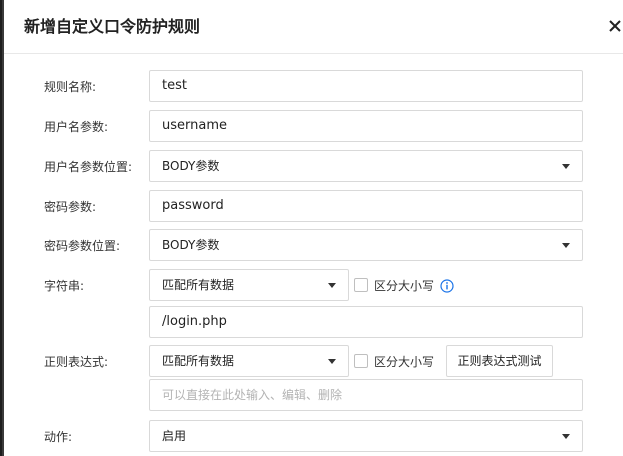 This screenshot has height=456, width=623. What do you see at coordinates (249, 361) in the screenshot?
I see `regex-match-mode-select: 匹配所有数据` at bounding box center [249, 361].